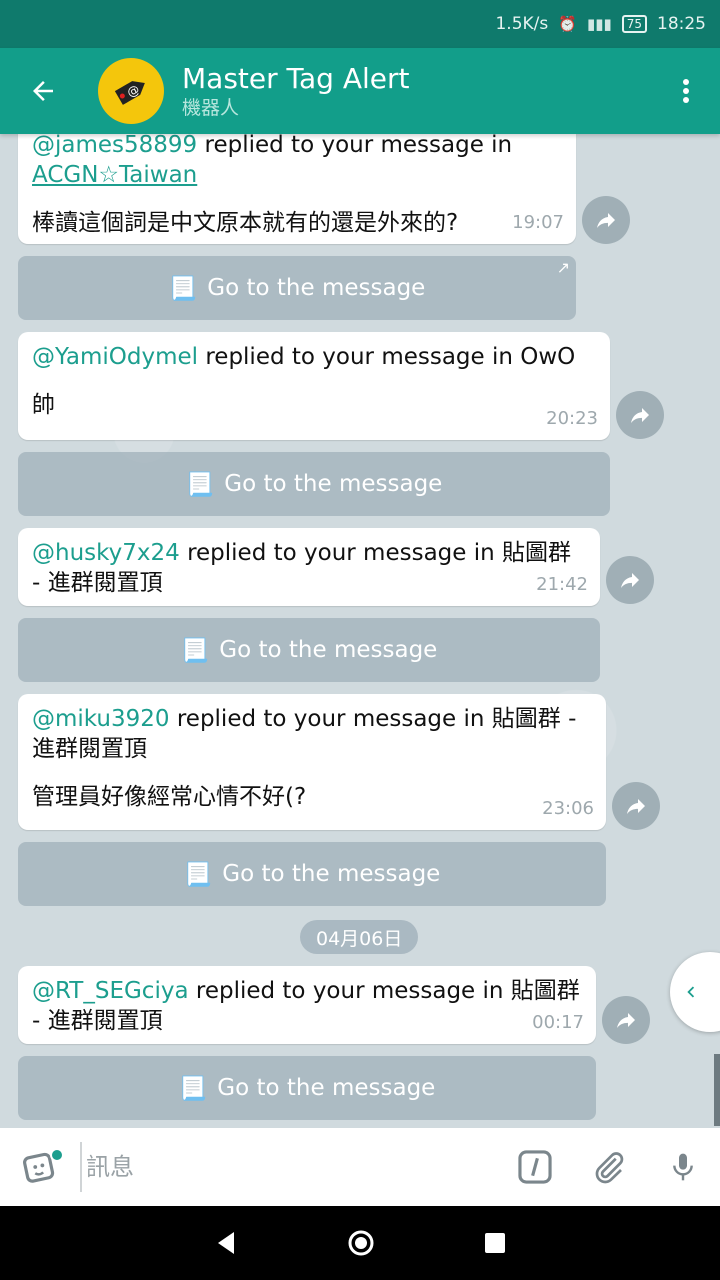  What do you see at coordinates (717, 1090) in the screenshot?
I see `scrollbar` at bounding box center [717, 1090].